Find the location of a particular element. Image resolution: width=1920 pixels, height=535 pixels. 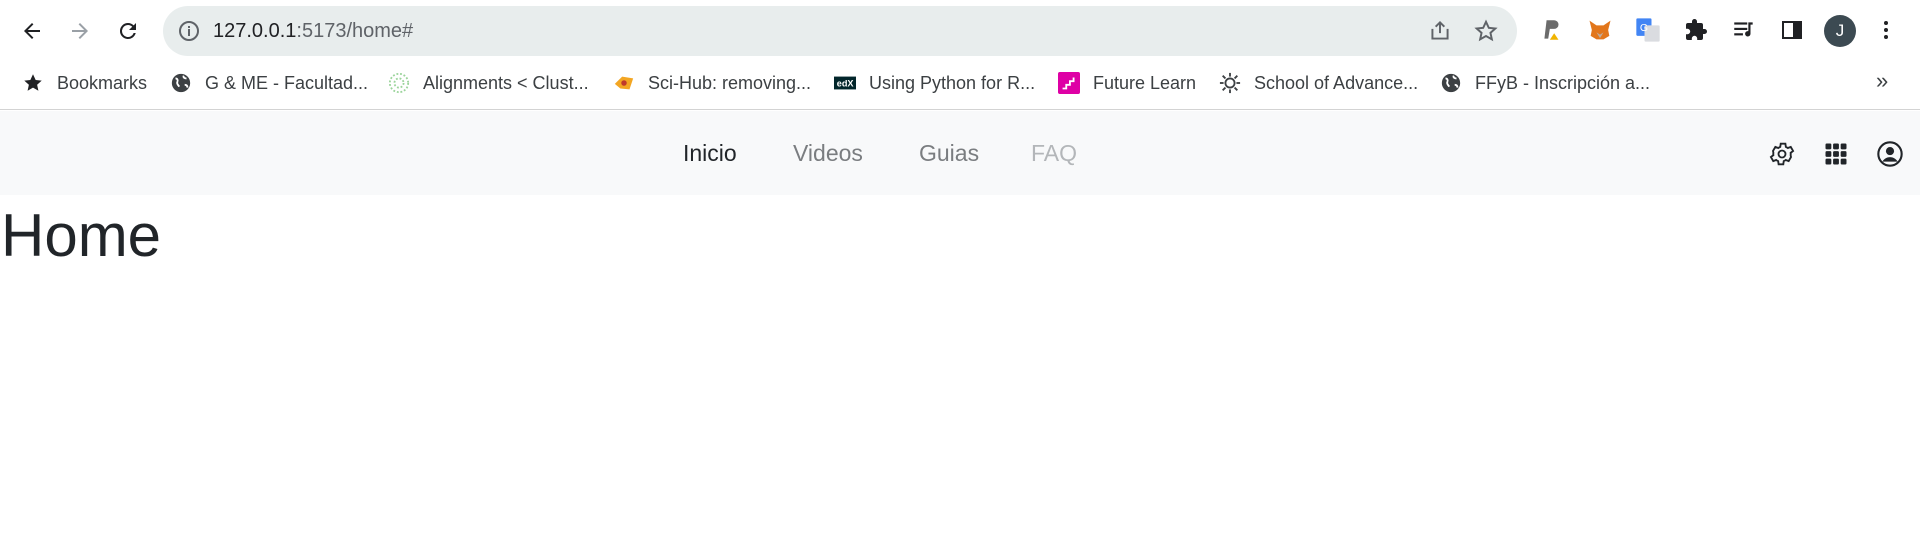

reload-icon is located at coordinates (127, 30).